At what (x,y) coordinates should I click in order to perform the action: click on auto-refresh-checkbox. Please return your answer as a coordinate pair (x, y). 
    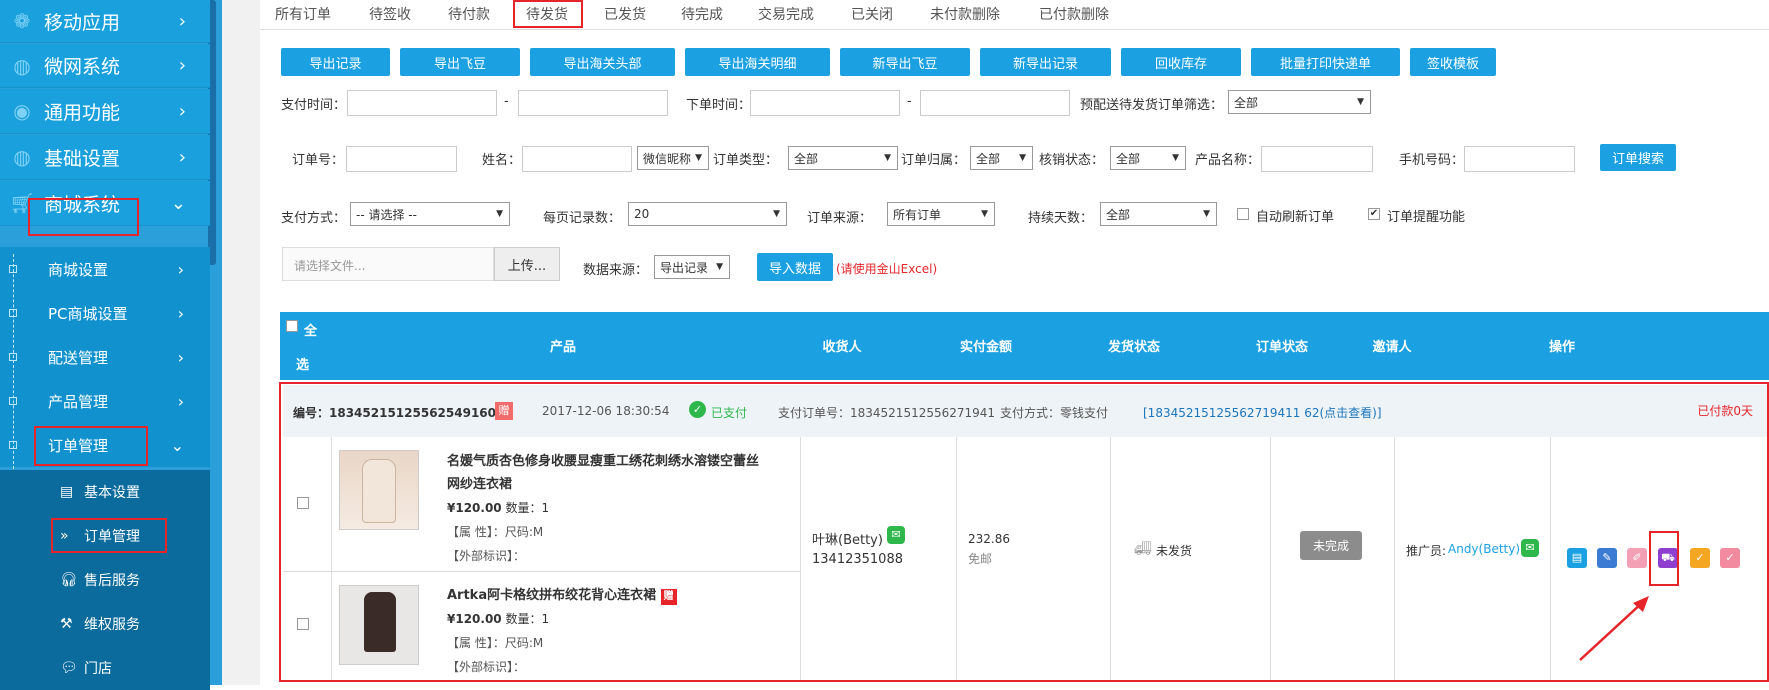
    Looking at the image, I should click on (1243, 214).